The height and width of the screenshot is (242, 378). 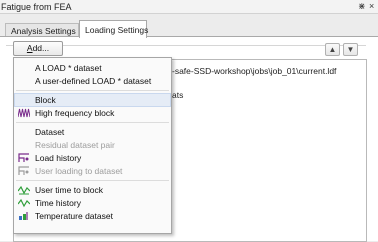 I want to click on temperature-icon, so click(x=24, y=216).